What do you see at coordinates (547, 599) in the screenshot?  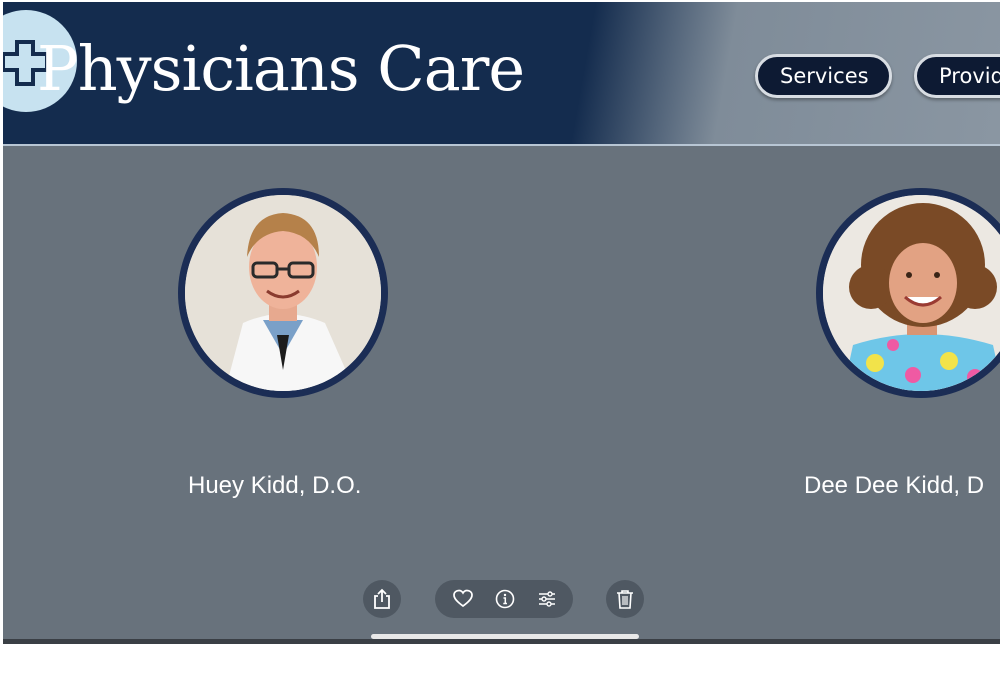 I see `adjust-icon` at bounding box center [547, 599].